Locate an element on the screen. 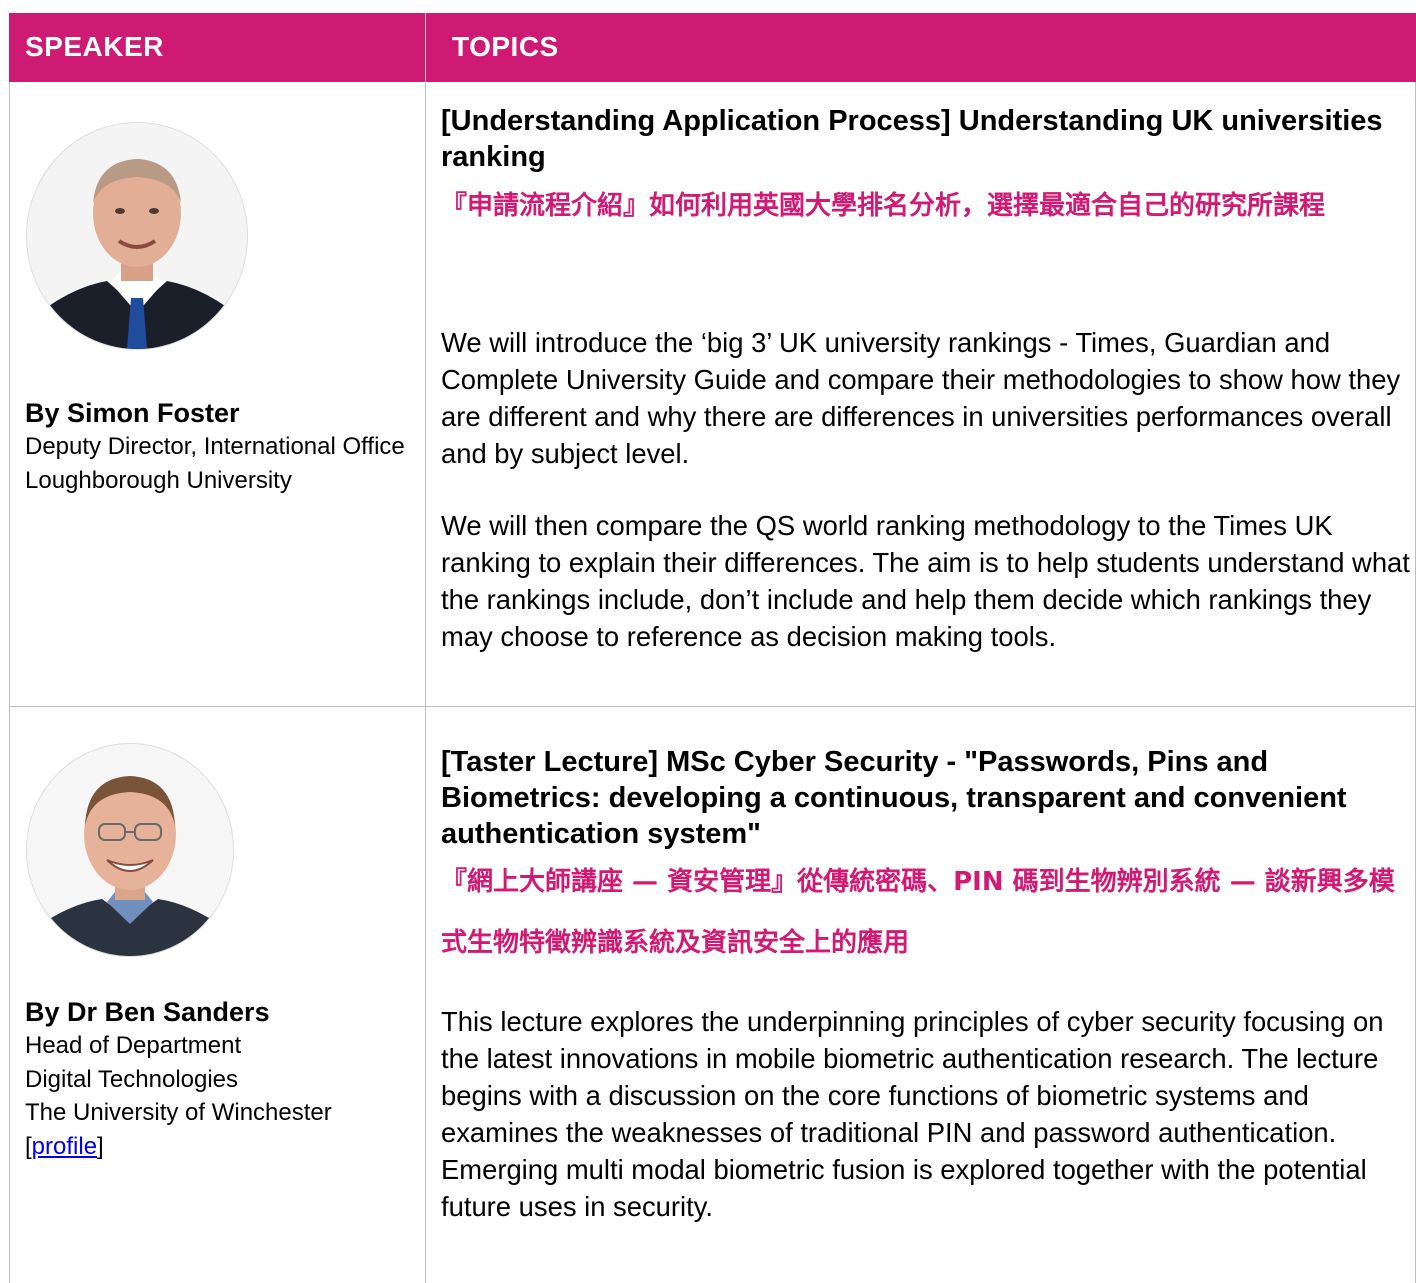 The height and width of the screenshot is (1283, 1416). speaker-column-header: SPEAKER is located at coordinates (94, 46).